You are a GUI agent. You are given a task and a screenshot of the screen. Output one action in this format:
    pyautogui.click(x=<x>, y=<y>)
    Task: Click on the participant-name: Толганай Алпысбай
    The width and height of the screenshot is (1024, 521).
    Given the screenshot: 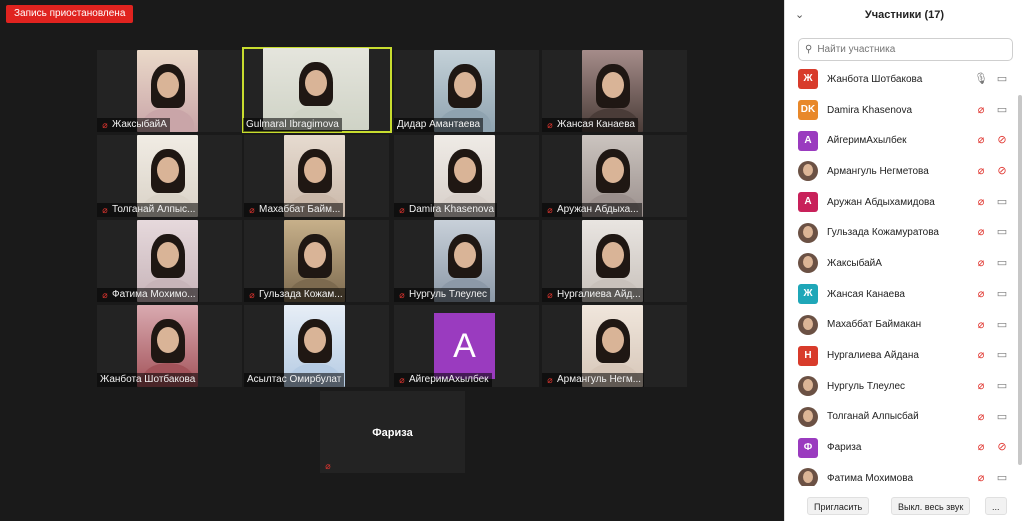 What is the action you would take?
    pyautogui.click(x=873, y=417)
    